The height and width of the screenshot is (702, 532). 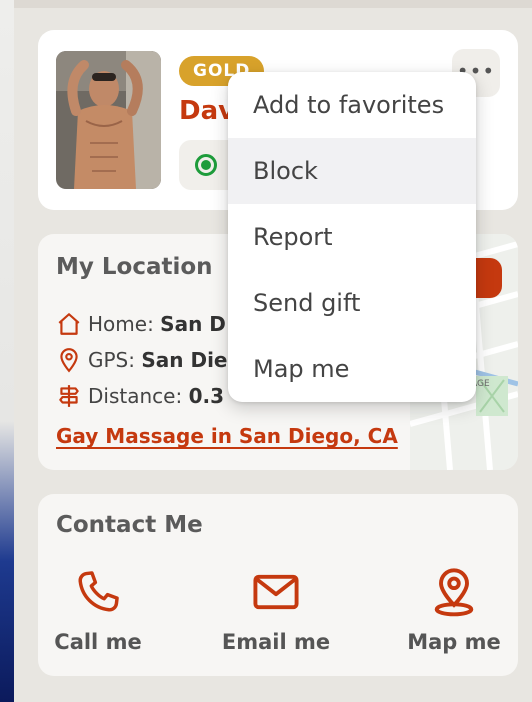 What do you see at coordinates (98, 592) in the screenshot?
I see `phone-icon` at bounding box center [98, 592].